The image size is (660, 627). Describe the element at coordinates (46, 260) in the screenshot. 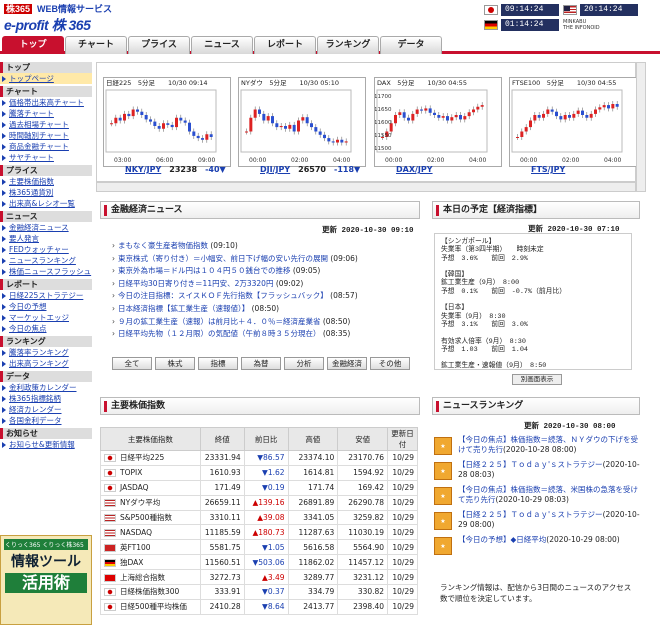

I see `sidebar-link: ニュースランキング` at that location.